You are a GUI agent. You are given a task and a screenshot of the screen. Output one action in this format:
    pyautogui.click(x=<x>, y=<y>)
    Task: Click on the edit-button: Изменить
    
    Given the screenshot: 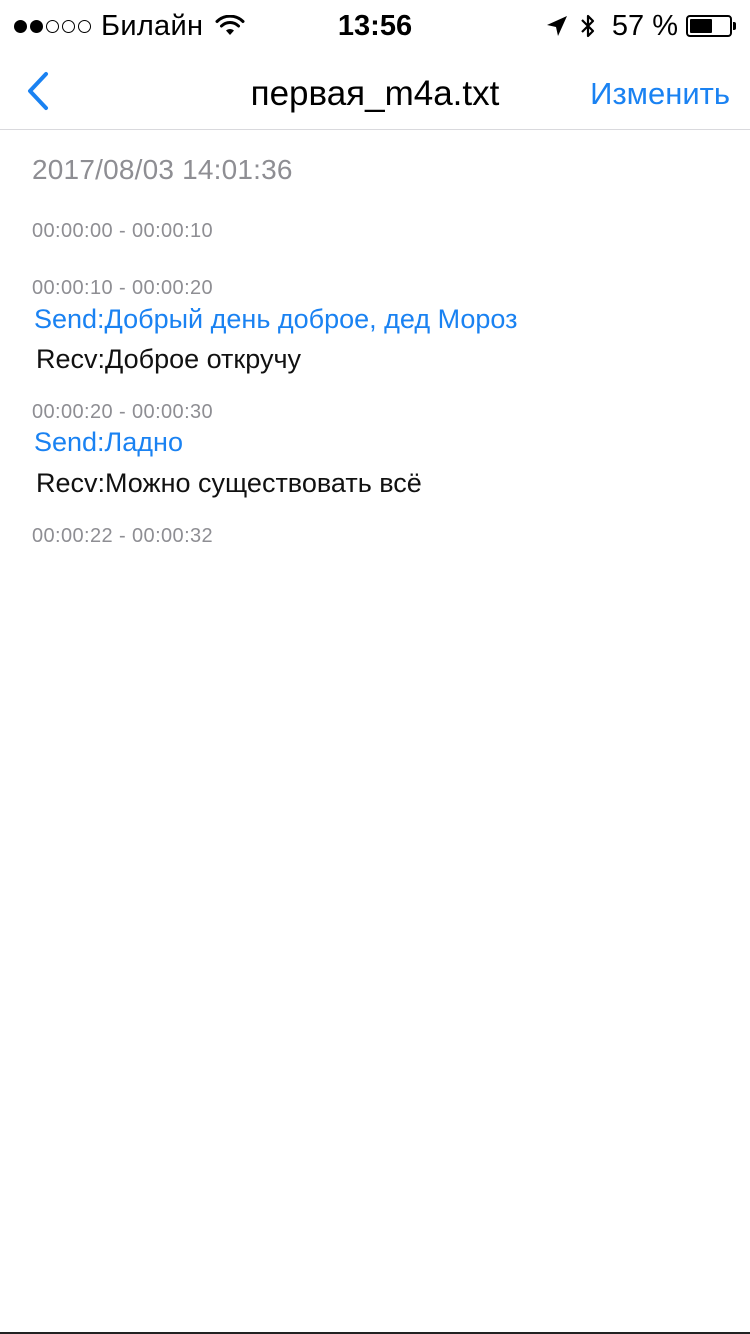 What is the action you would take?
    pyautogui.click(x=660, y=94)
    